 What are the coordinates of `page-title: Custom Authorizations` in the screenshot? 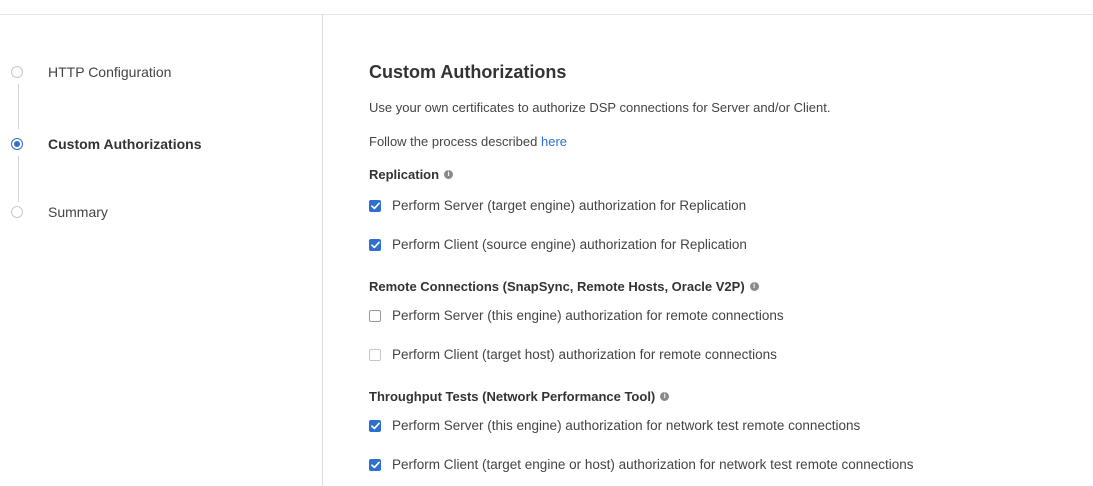 It's located at (468, 72).